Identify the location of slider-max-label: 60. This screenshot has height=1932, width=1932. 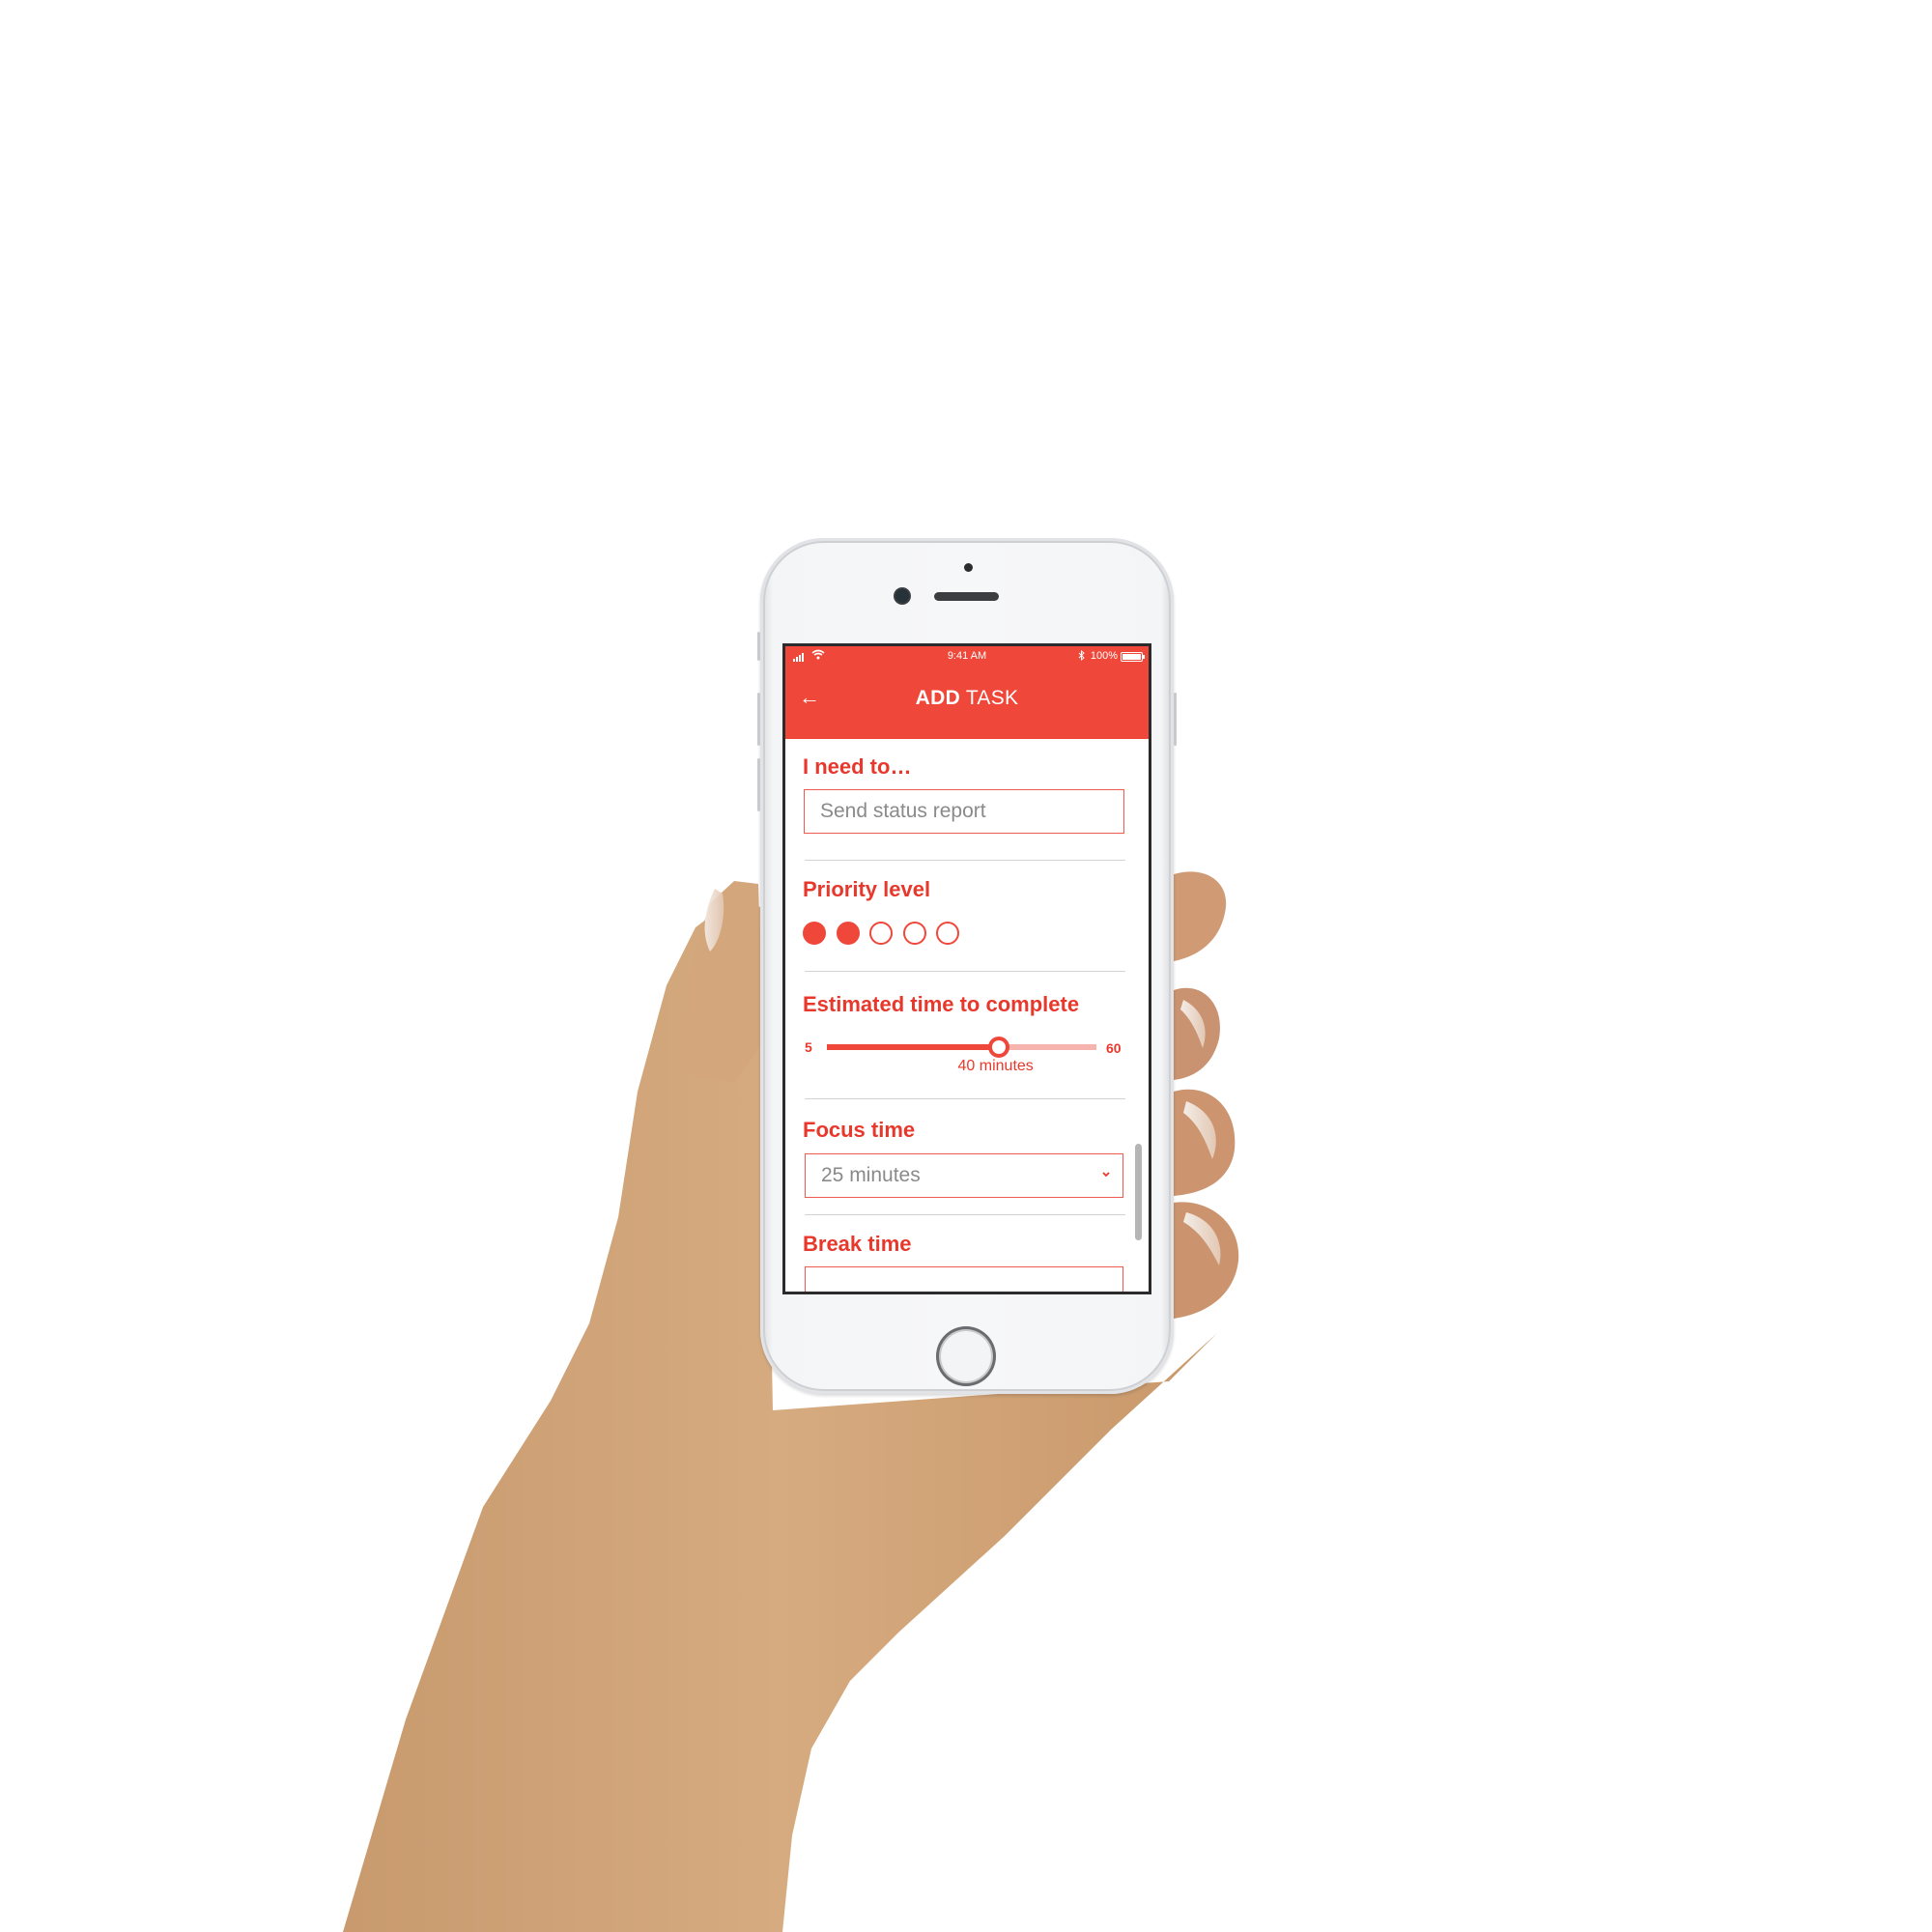
(1114, 1048).